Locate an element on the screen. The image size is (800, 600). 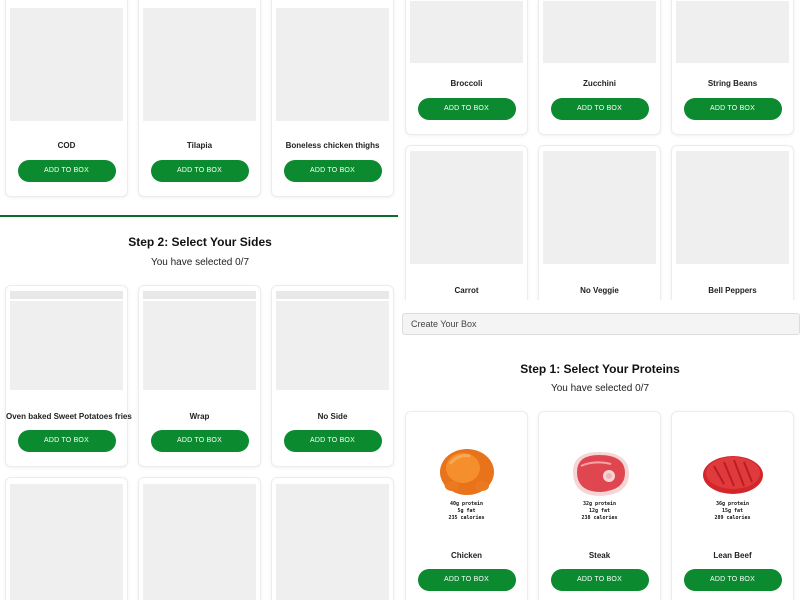
product-name: Boneless chicken thighs is located at coordinates (332, 145).